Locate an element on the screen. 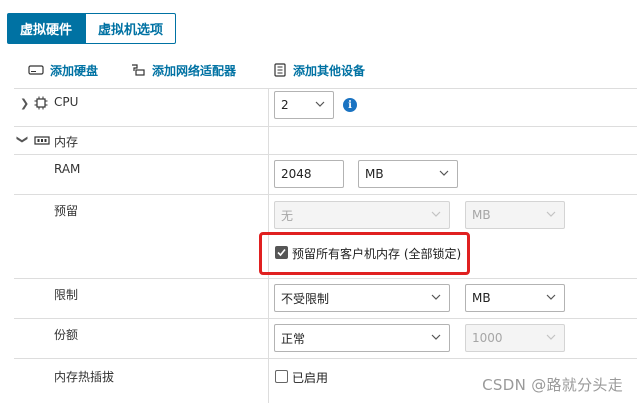  memory-label: 内存 is located at coordinates (66, 142).